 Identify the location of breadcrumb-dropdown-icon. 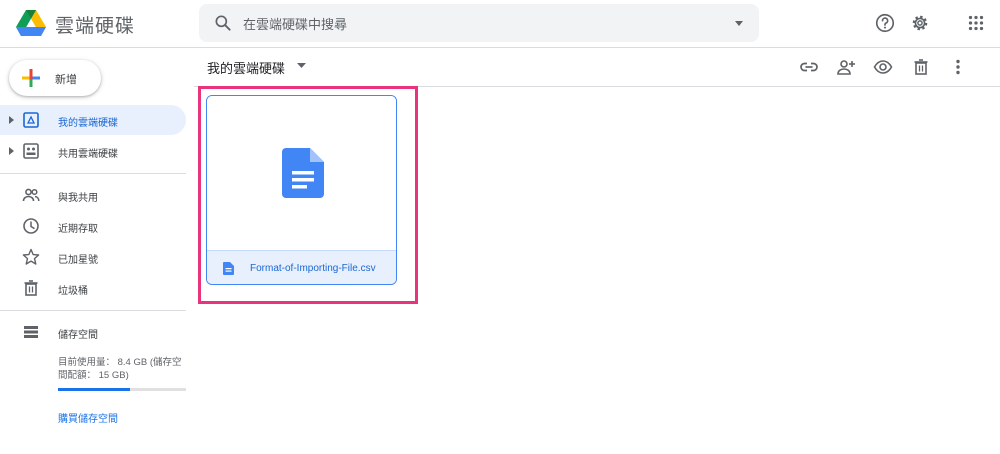
(301, 66).